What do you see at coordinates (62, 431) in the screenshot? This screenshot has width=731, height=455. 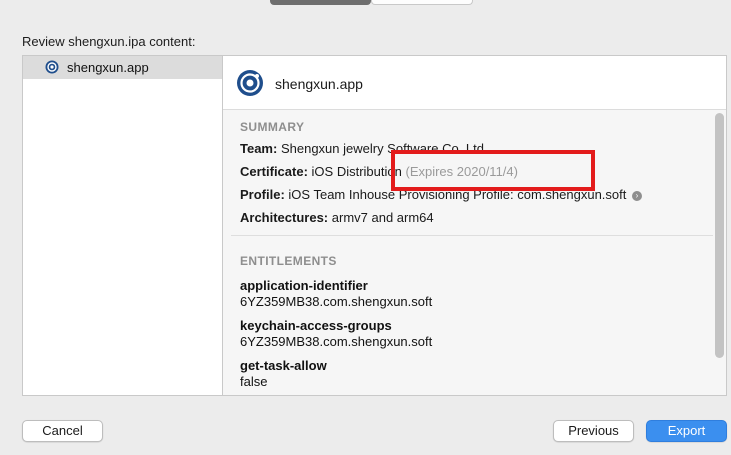 I see `cancel-button: Cancel` at bounding box center [62, 431].